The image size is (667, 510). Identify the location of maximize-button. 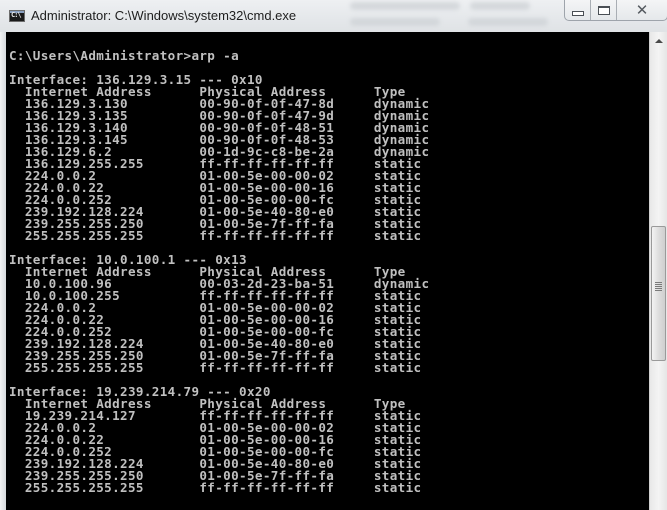
(604, 10).